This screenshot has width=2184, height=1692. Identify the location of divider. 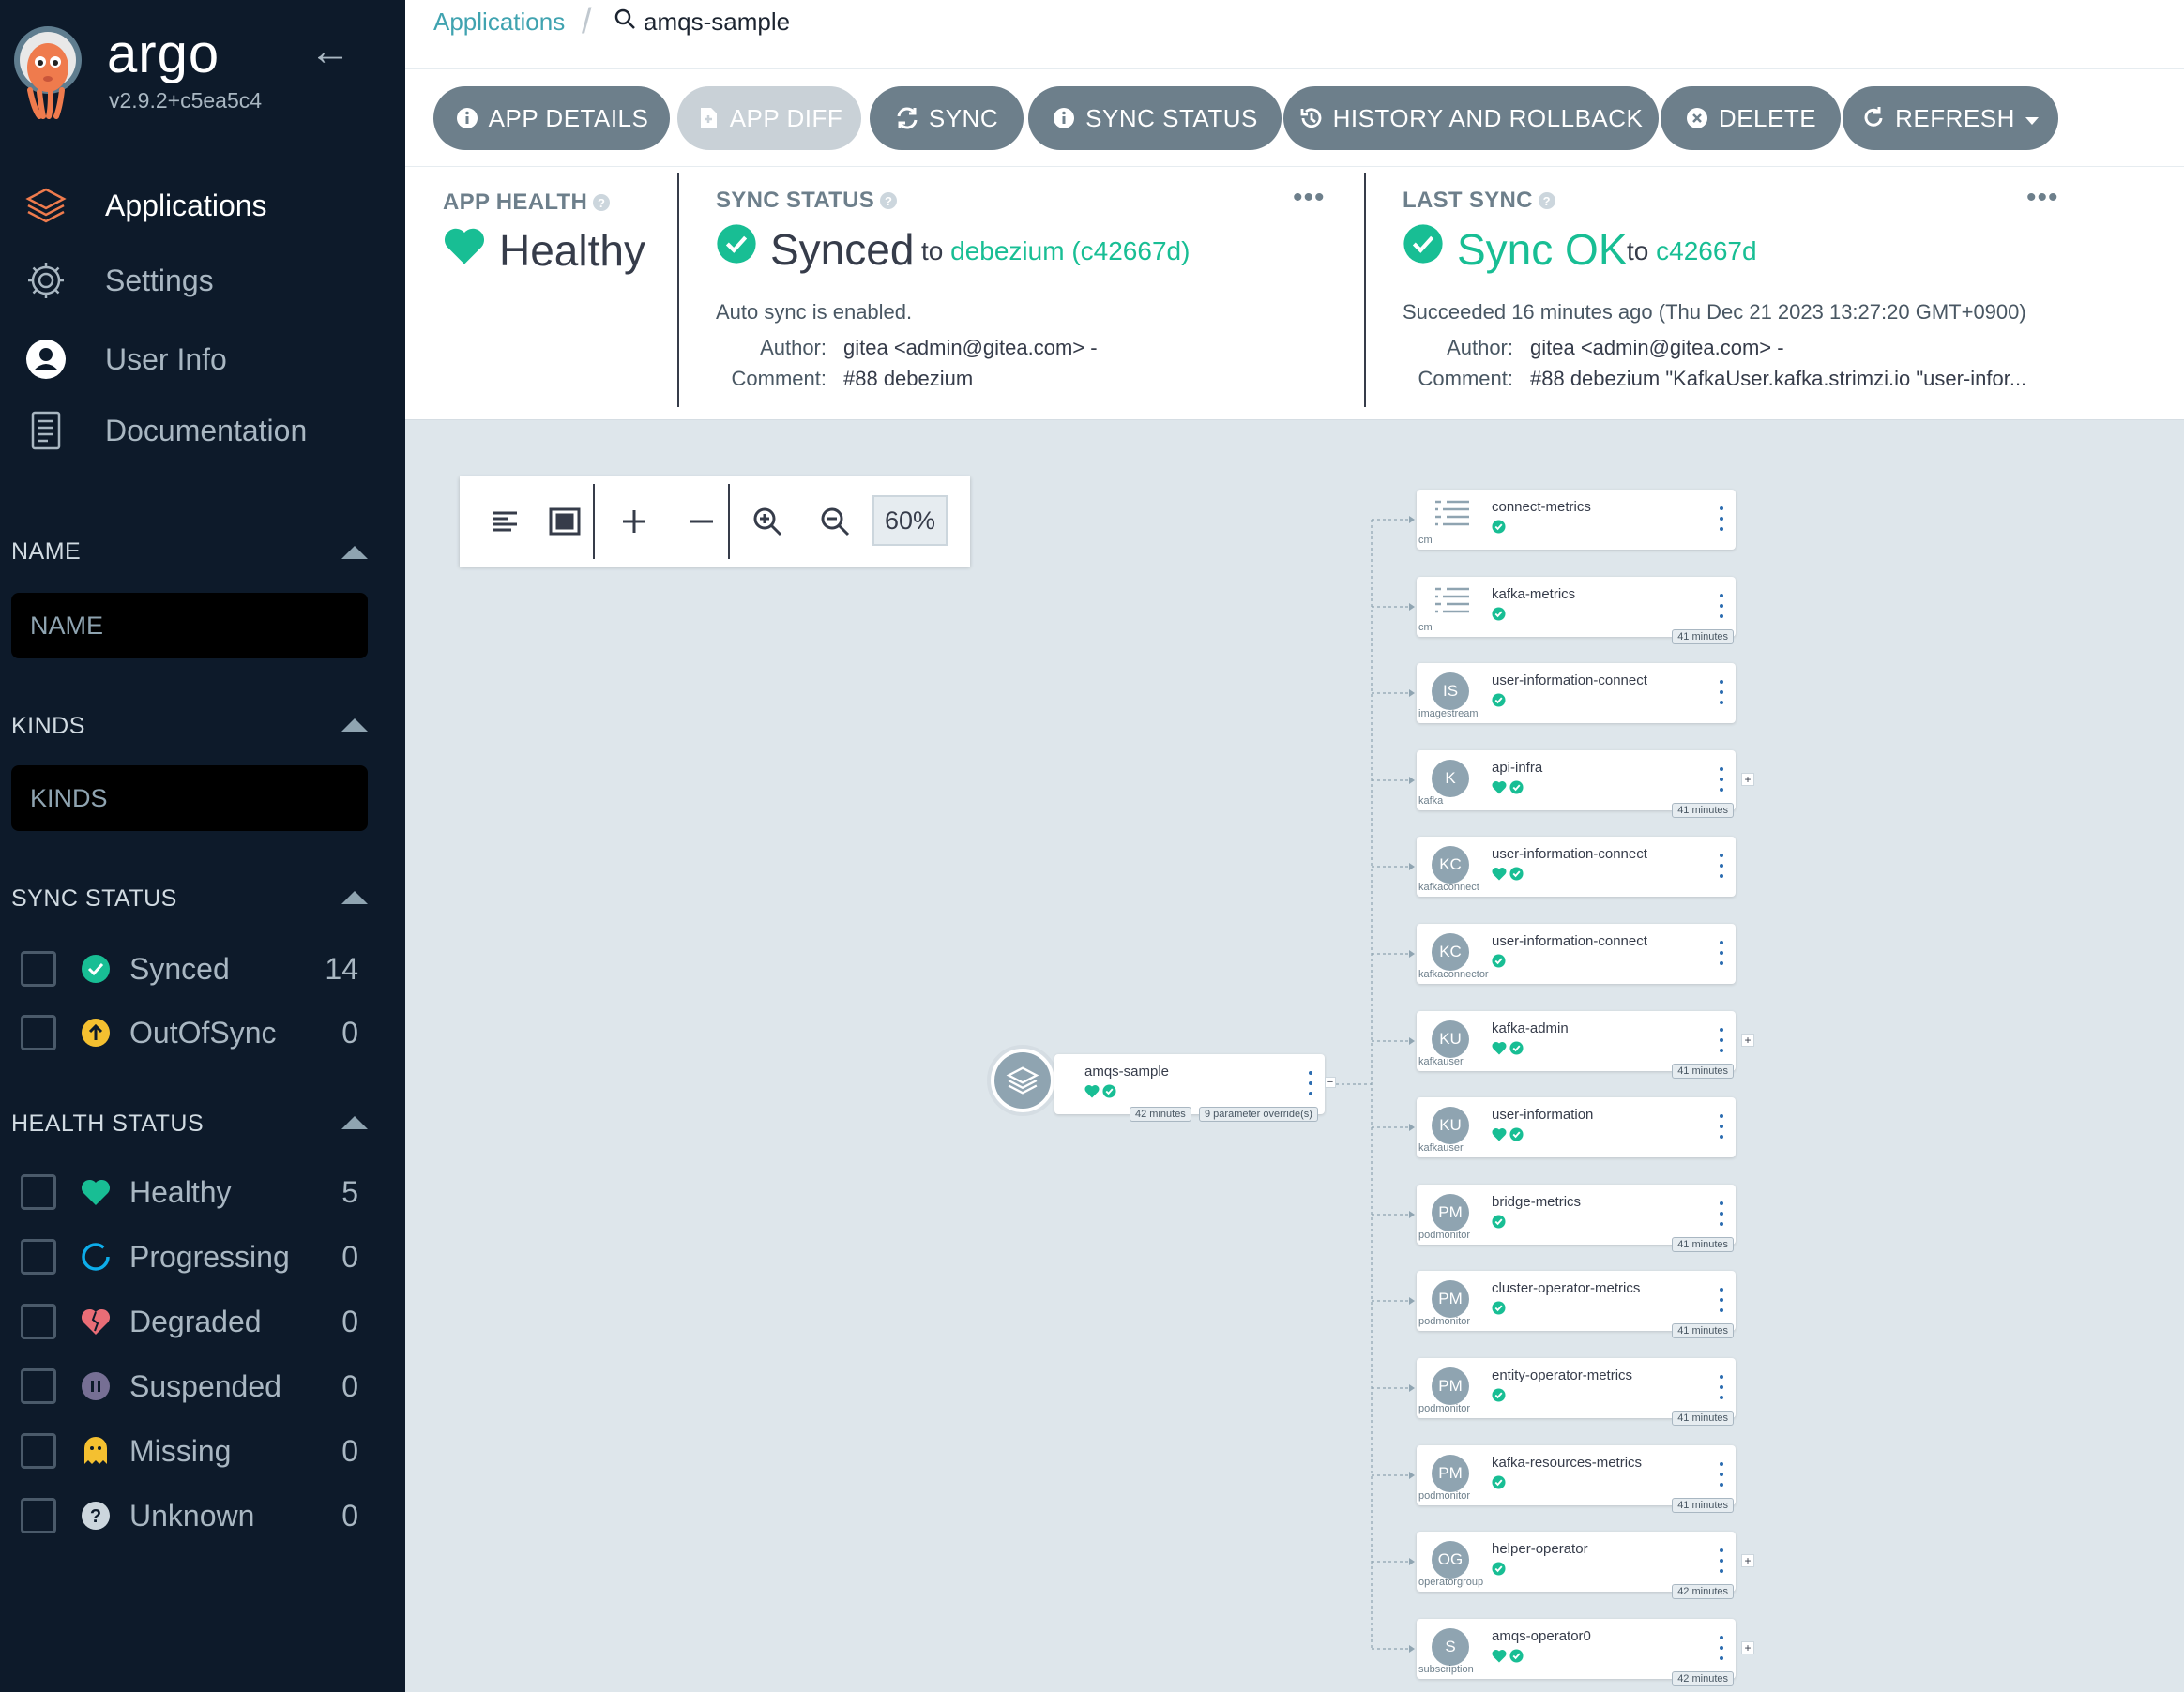
(1365, 290).